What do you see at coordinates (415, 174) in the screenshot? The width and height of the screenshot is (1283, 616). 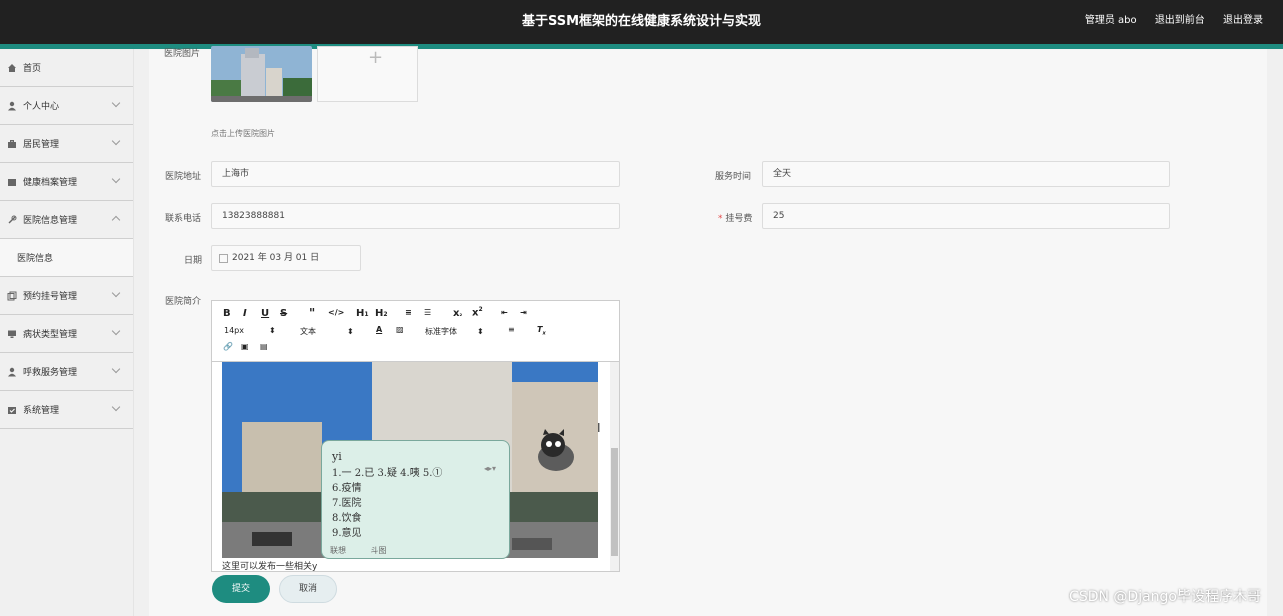 I see `address-input: 上海市` at bounding box center [415, 174].